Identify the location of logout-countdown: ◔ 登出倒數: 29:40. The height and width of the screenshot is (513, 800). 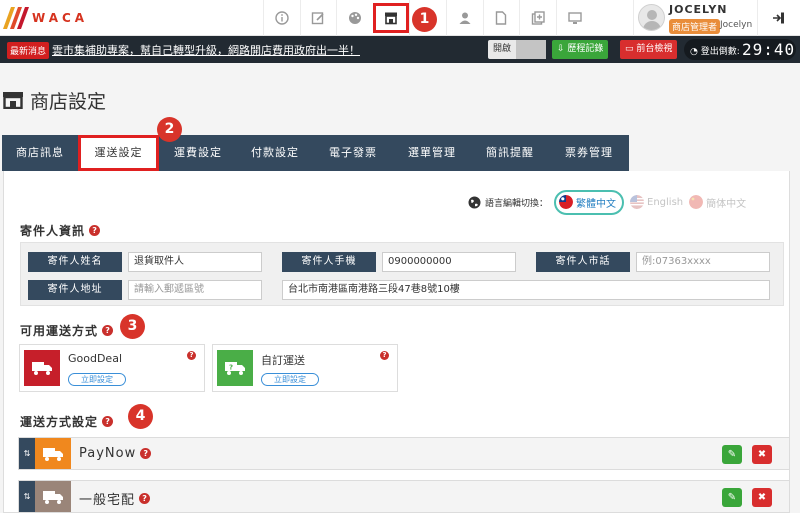
(740, 49).